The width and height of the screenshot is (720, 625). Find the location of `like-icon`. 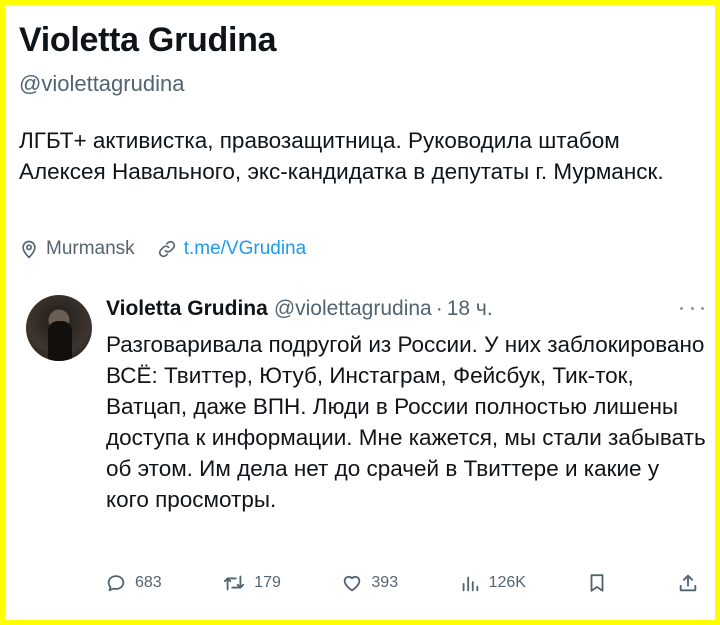

like-icon is located at coordinates (352, 583).